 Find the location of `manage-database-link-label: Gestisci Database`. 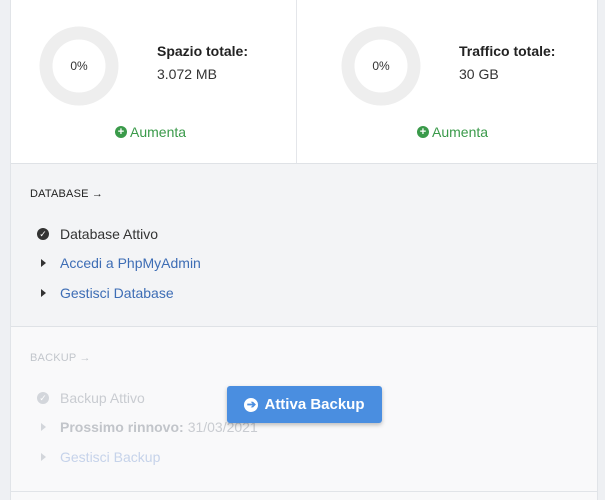

manage-database-link-label: Gestisci Database is located at coordinates (117, 293).